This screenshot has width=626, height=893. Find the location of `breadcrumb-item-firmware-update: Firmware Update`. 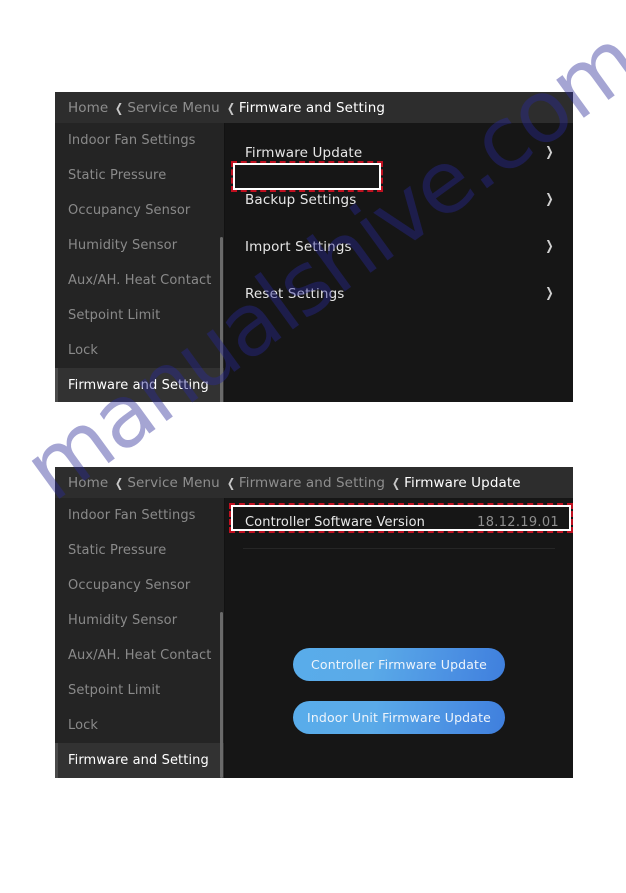

breadcrumb-item-firmware-update: Firmware Update is located at coordinates (462, 483).